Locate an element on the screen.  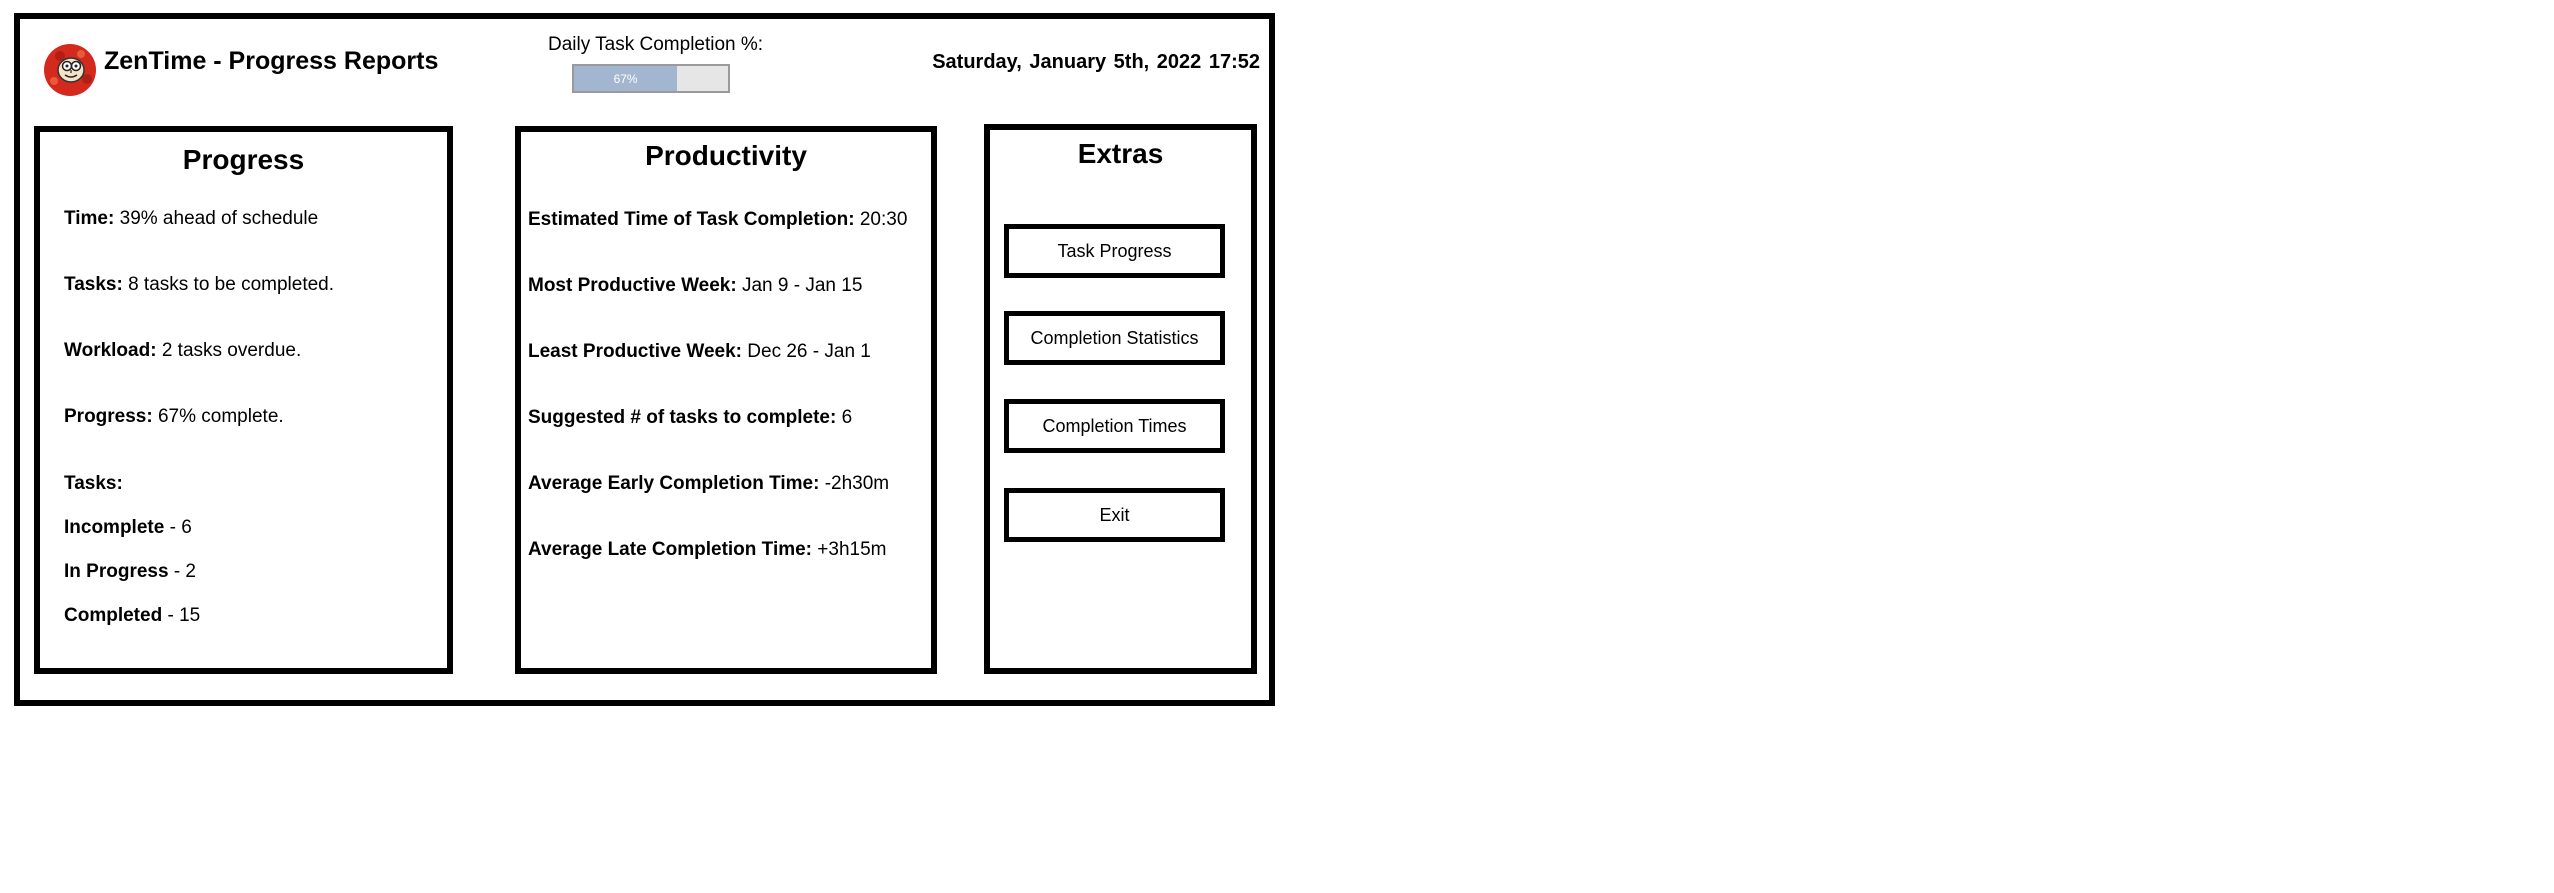
tasks-label: Tasks: is located at coordinates (93, 284).